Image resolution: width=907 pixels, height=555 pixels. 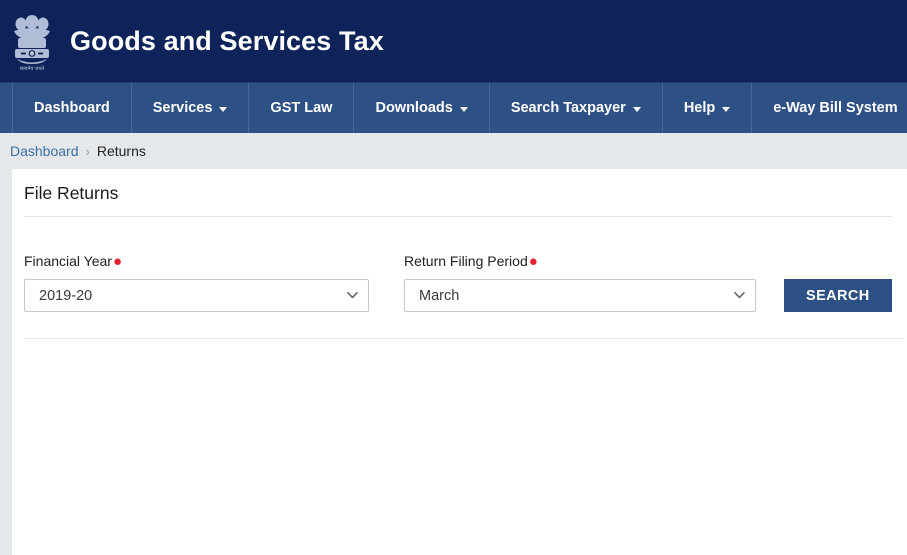 I want to click on nav-item-gst-law: GST Law, so click(x=302, y=108).